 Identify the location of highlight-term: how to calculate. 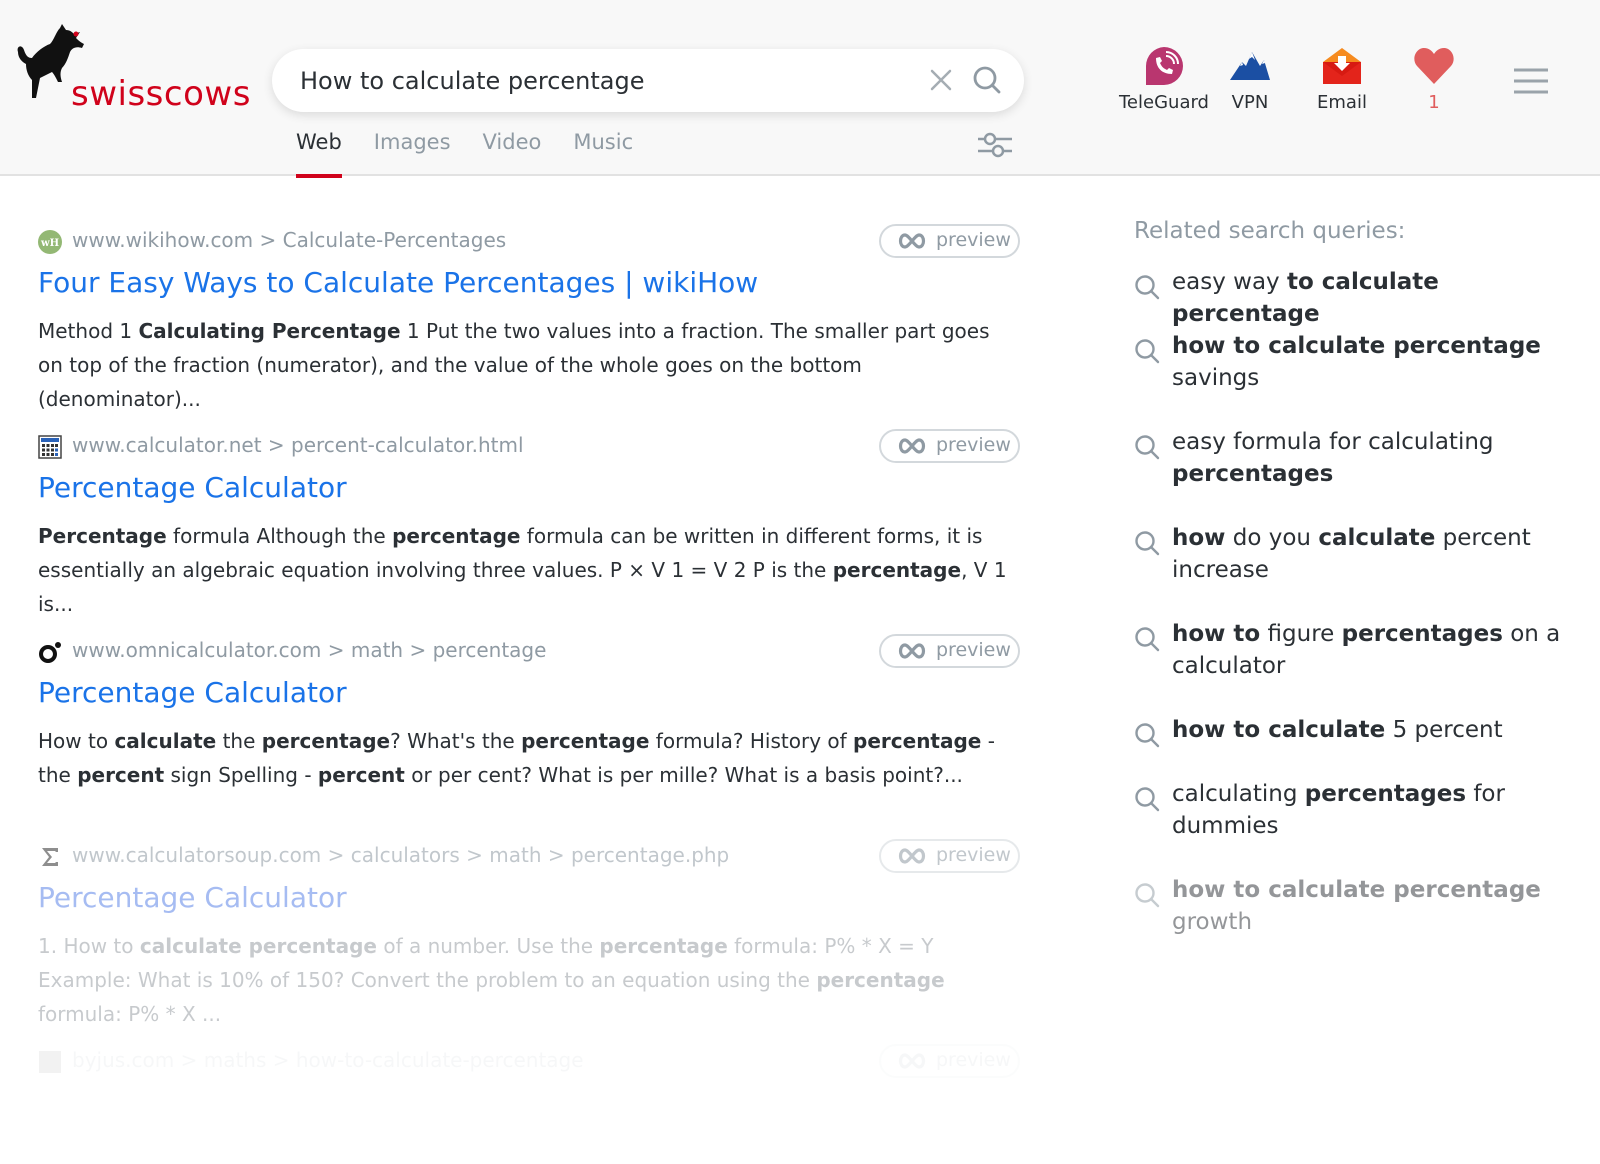
(1279, 730).